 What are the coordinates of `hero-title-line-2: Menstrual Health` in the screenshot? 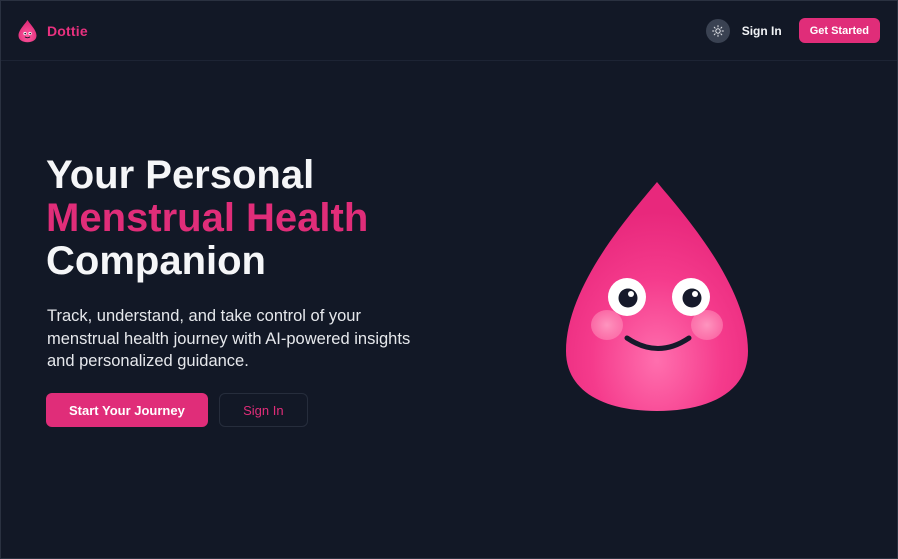 It's located at (207, 218).